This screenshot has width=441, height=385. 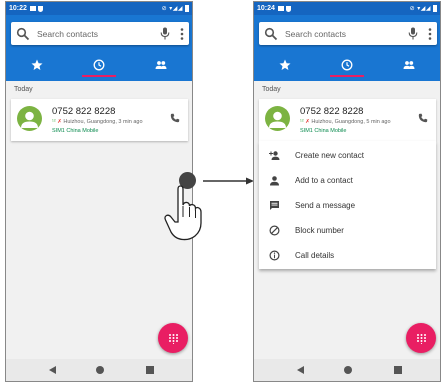 I want to click on block-icon, so click(x=274, y=230).